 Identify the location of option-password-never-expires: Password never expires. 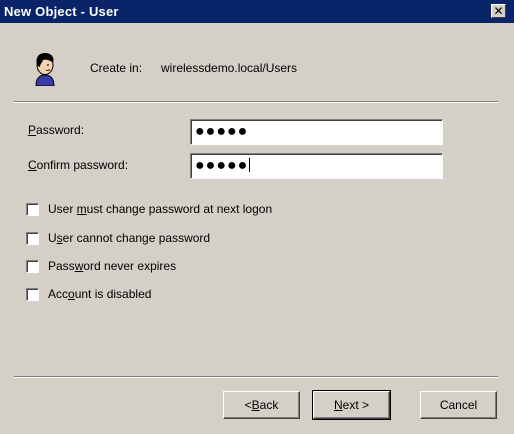
(101, 266).